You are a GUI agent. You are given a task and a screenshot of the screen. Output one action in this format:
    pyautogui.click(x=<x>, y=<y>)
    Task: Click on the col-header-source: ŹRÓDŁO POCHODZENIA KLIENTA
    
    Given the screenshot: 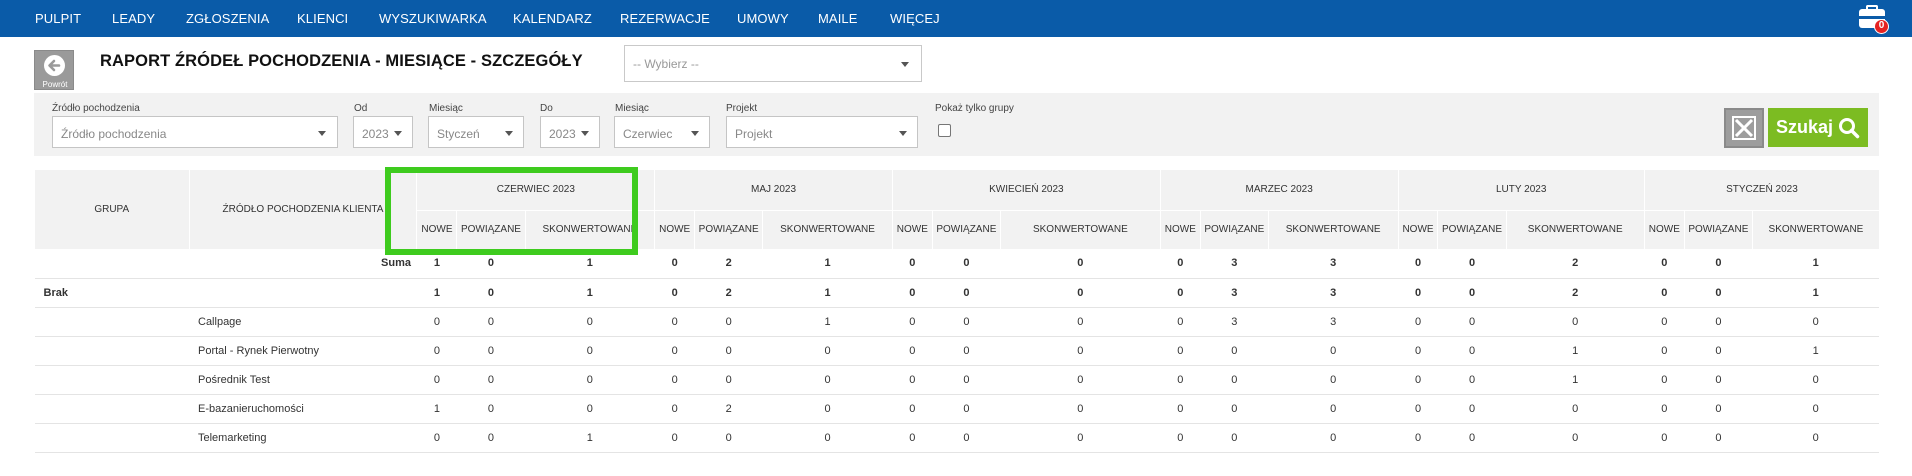 What is the action you would take?
    pyautogui.click(x=302, y=209)
    